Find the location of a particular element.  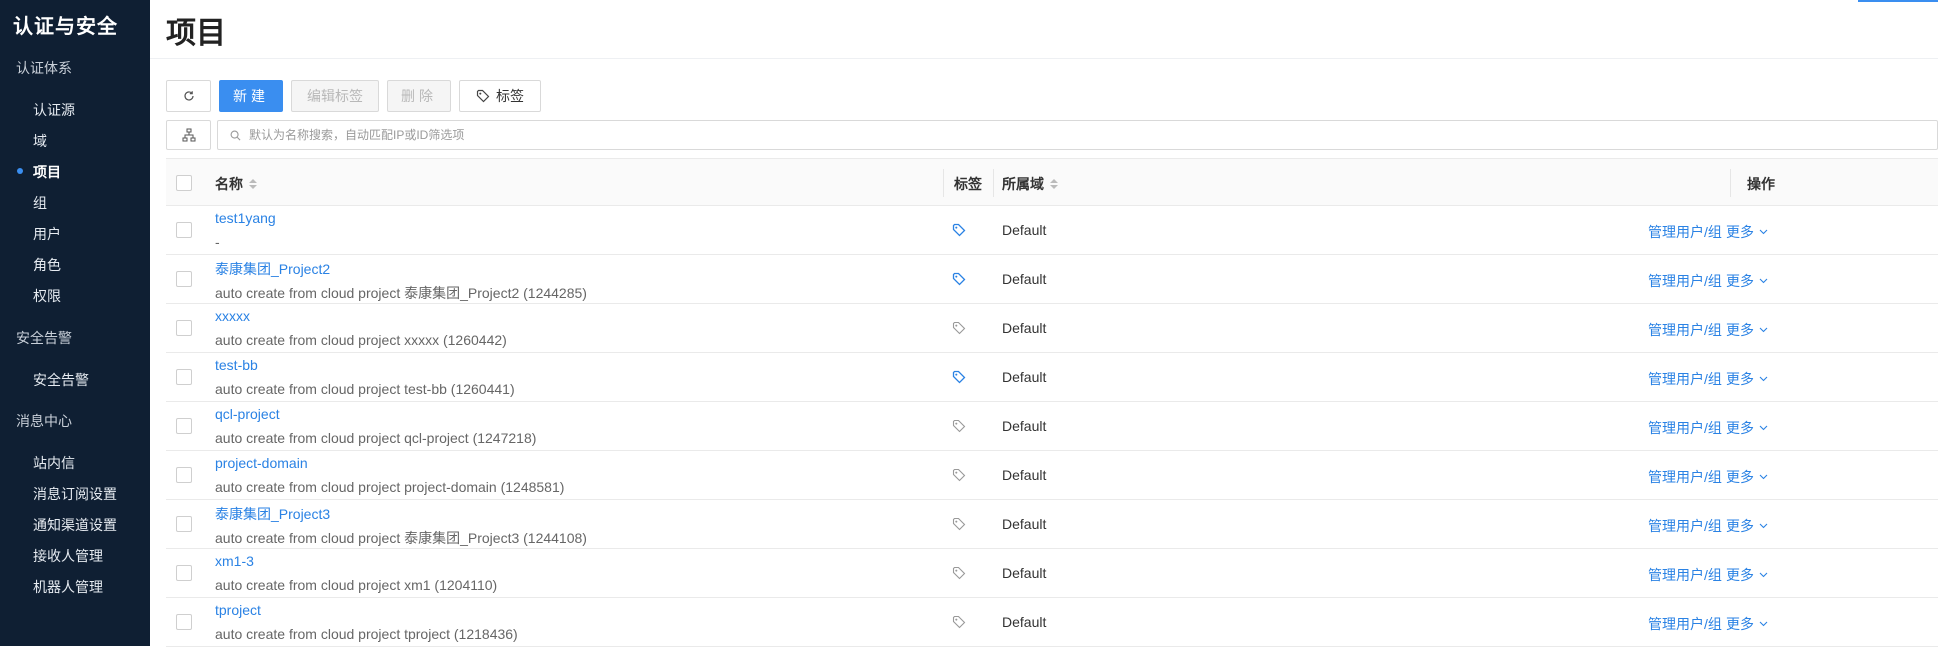

select-all-checkbox is located at coordinates (184, 183).